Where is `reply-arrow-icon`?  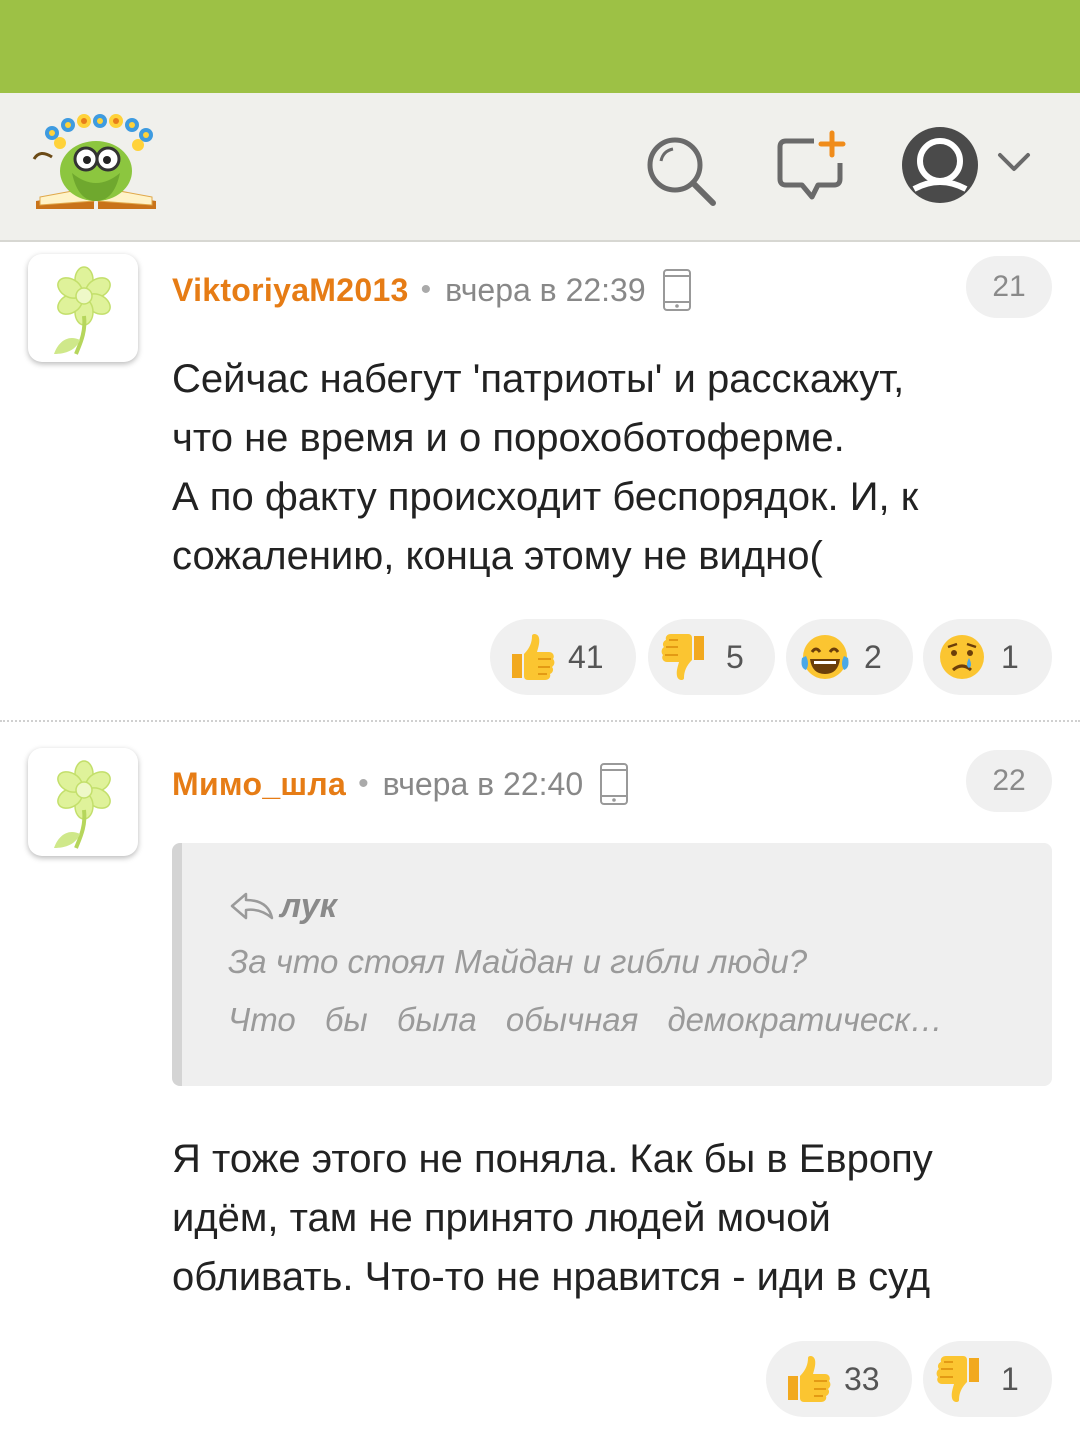 reply-arrow-icon is located at coordinates (252, 906).